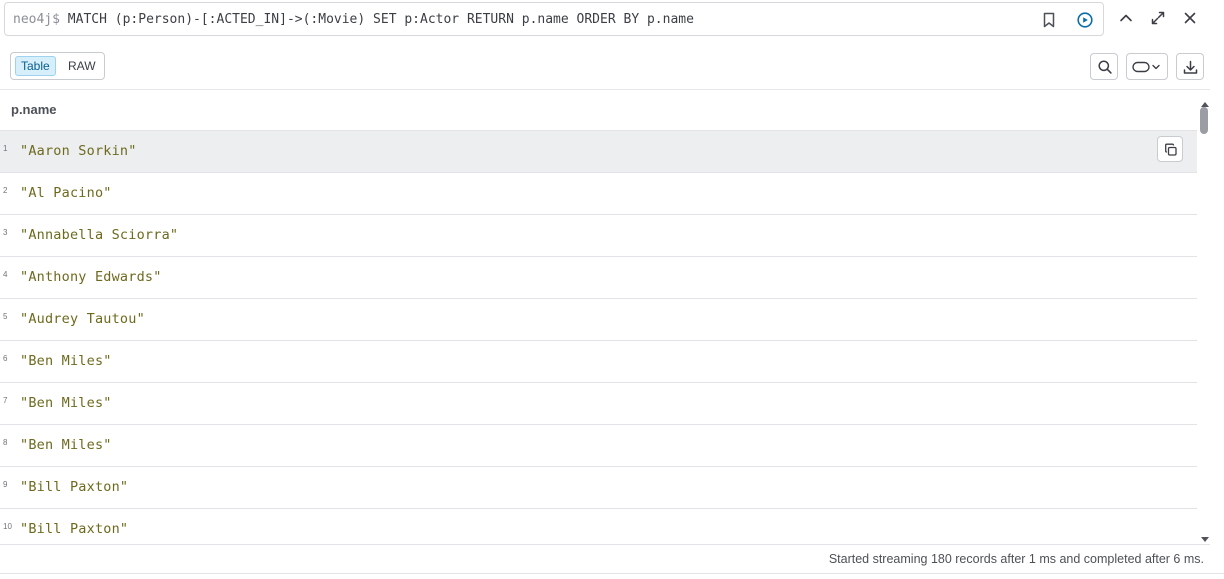  I want to click on pill-dropdown-icon, so click(1146, 67).